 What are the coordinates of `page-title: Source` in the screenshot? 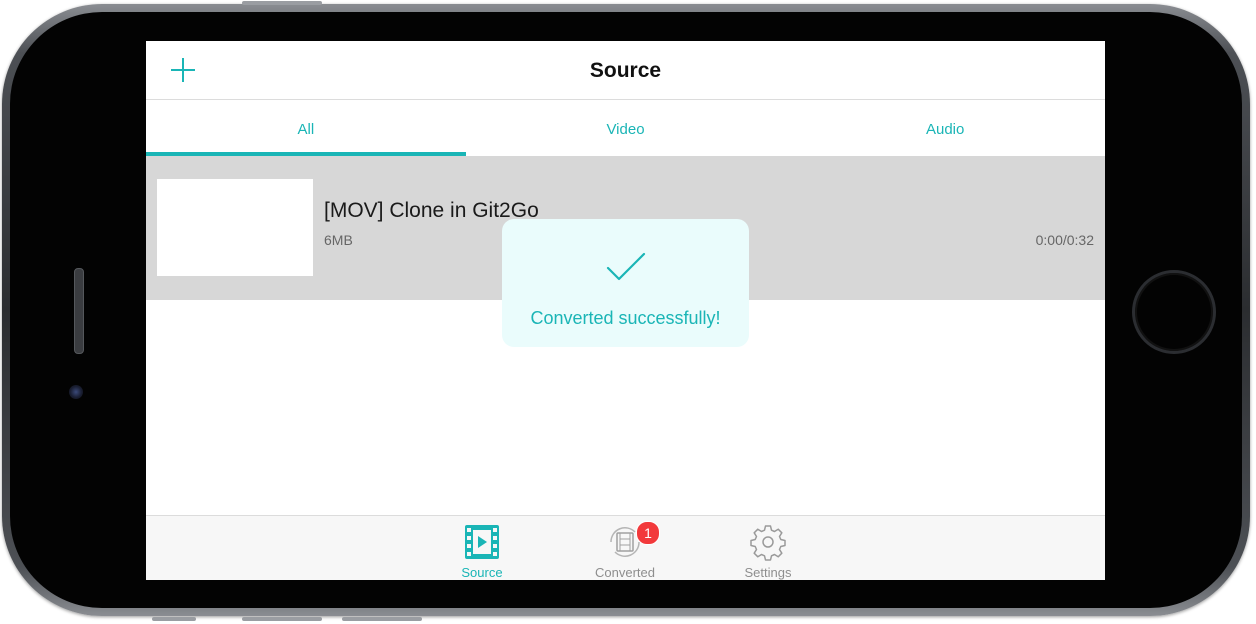 It's located at (625, 70).